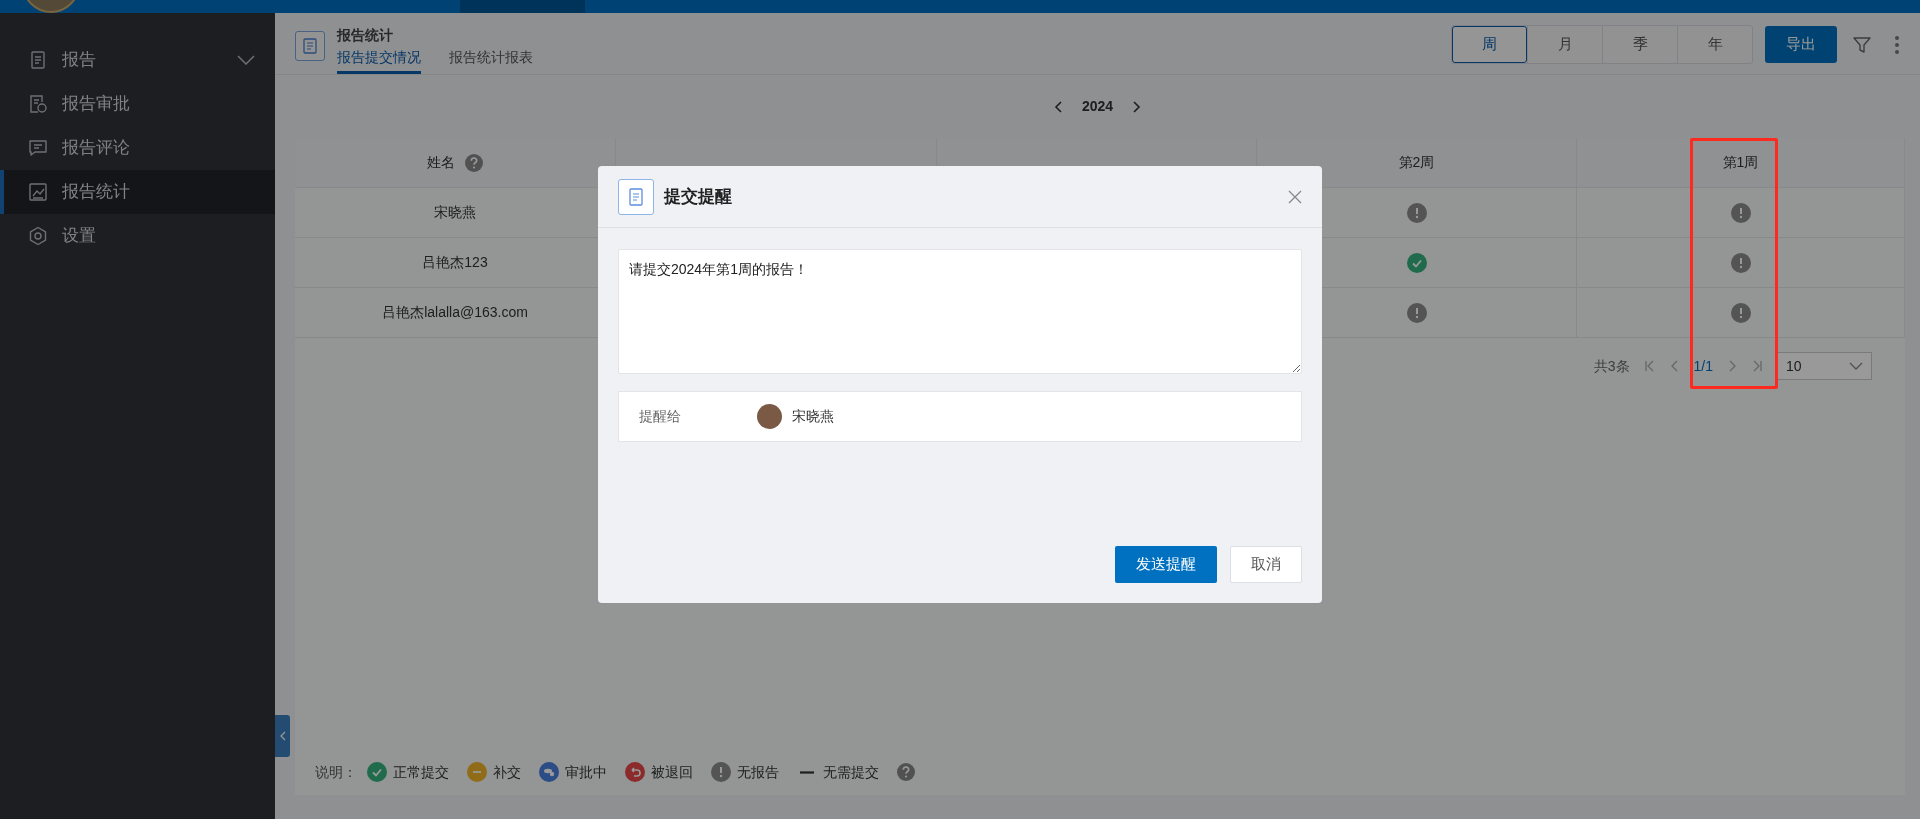 This screenshot has width=1920, height=819. I want to click on legend-text: 无报告, so click(758, 772).